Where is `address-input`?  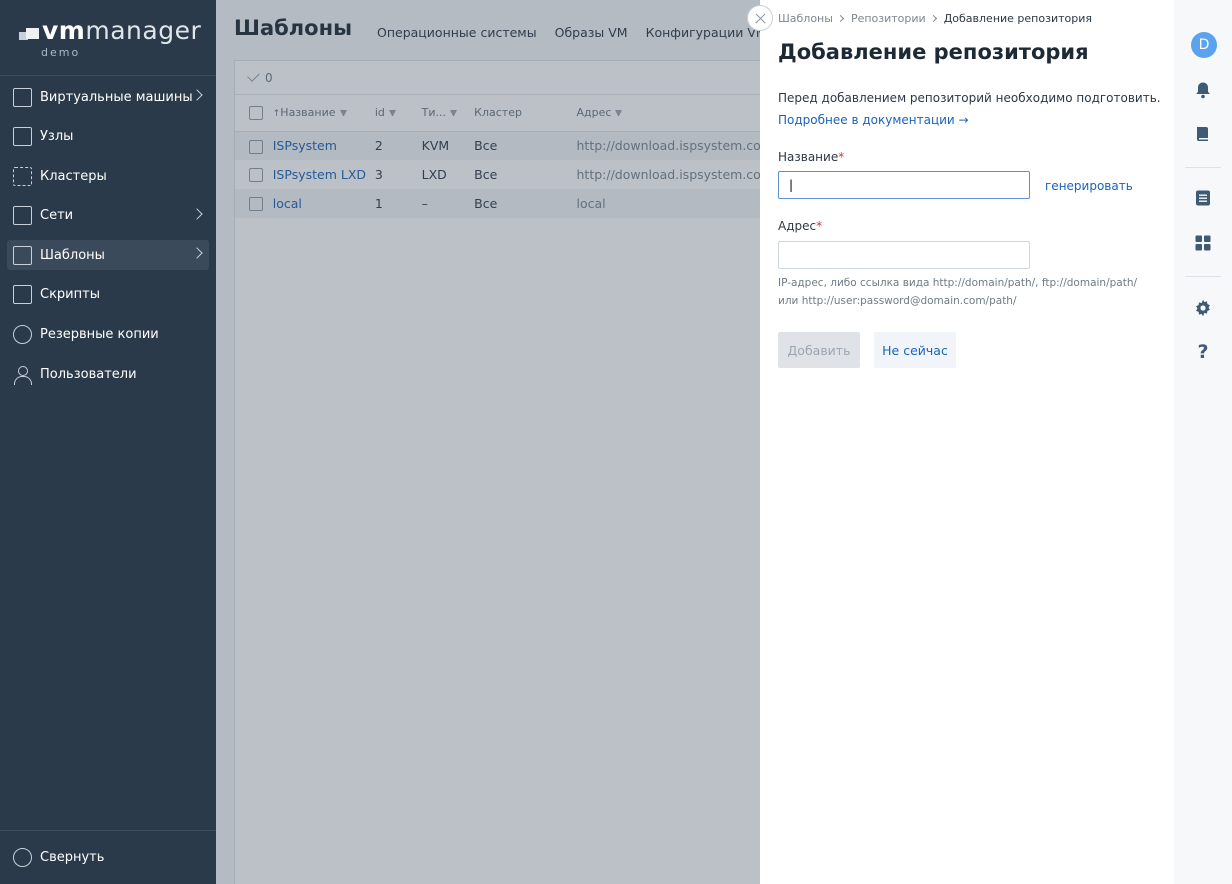
address-input is located at coordinates (904, 255).